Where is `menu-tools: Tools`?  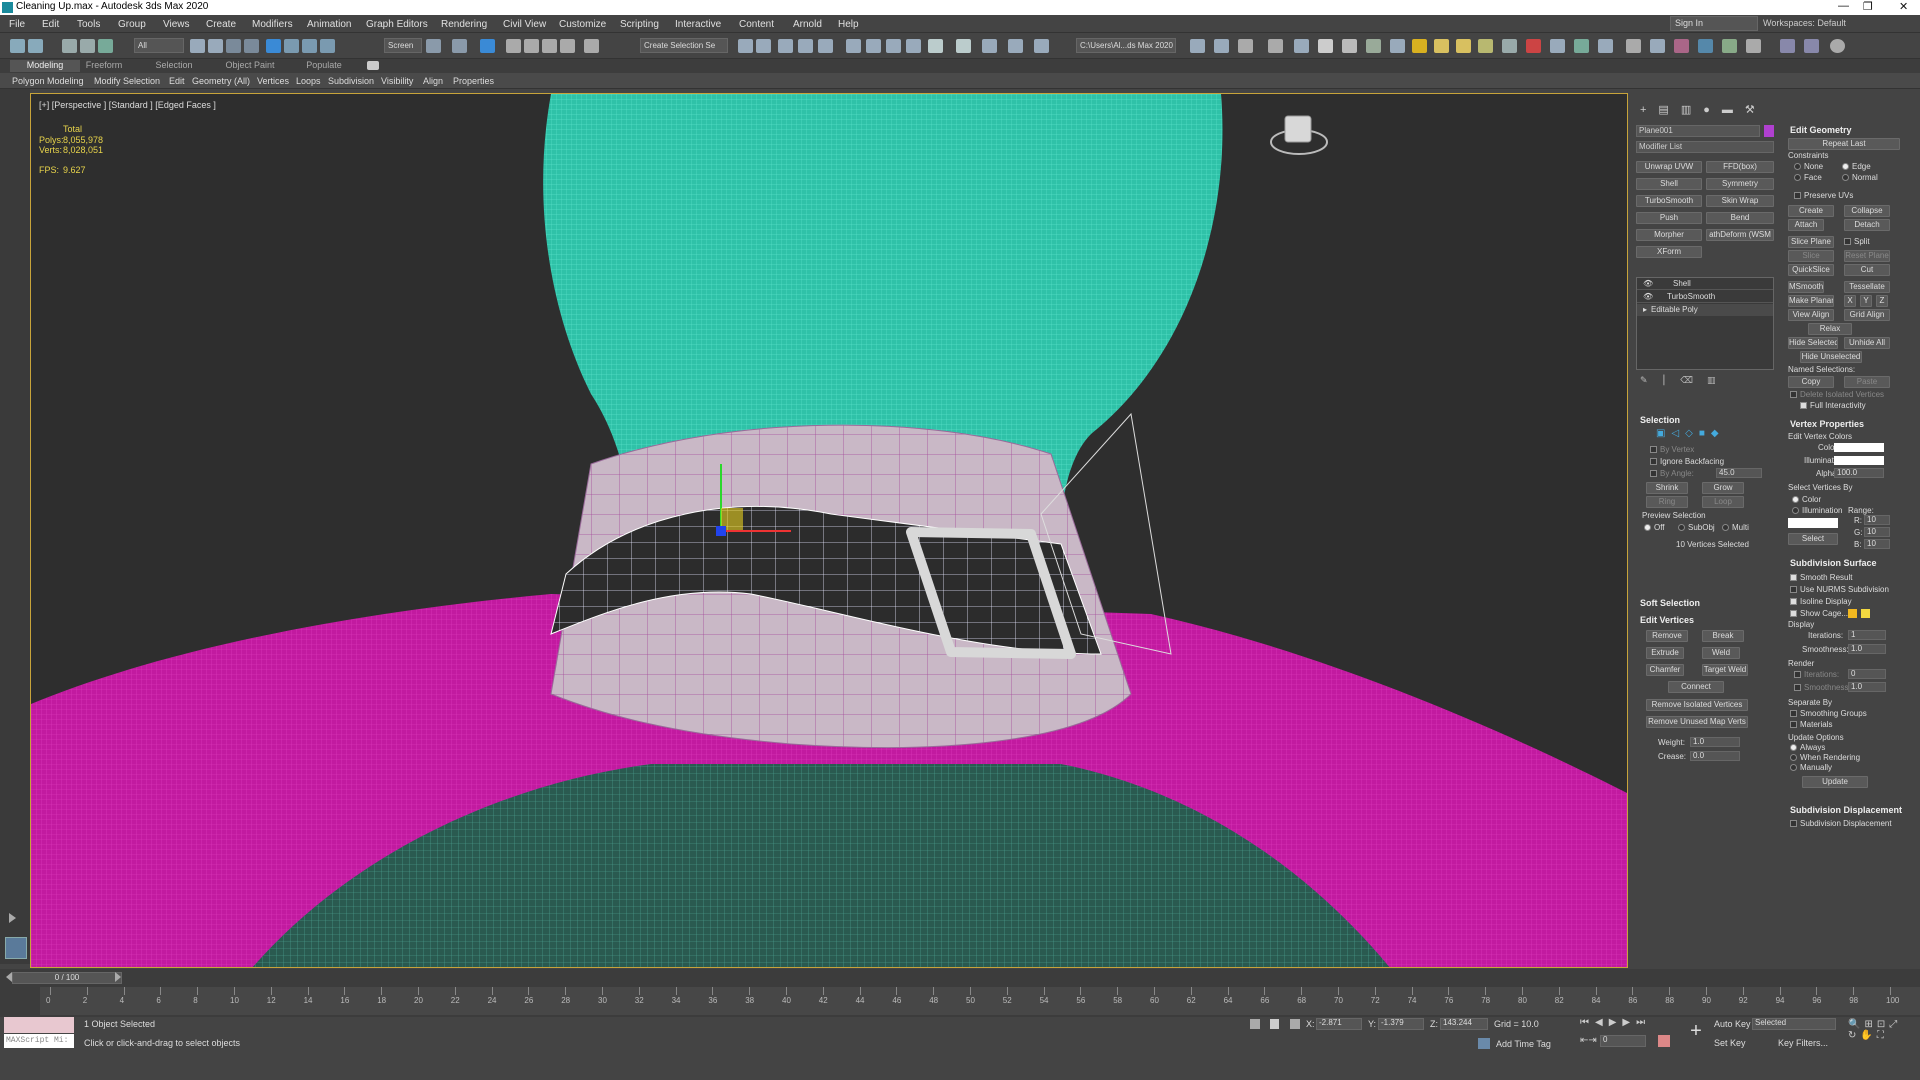
menu-tools: Tools is located at coordinates (88, 24).